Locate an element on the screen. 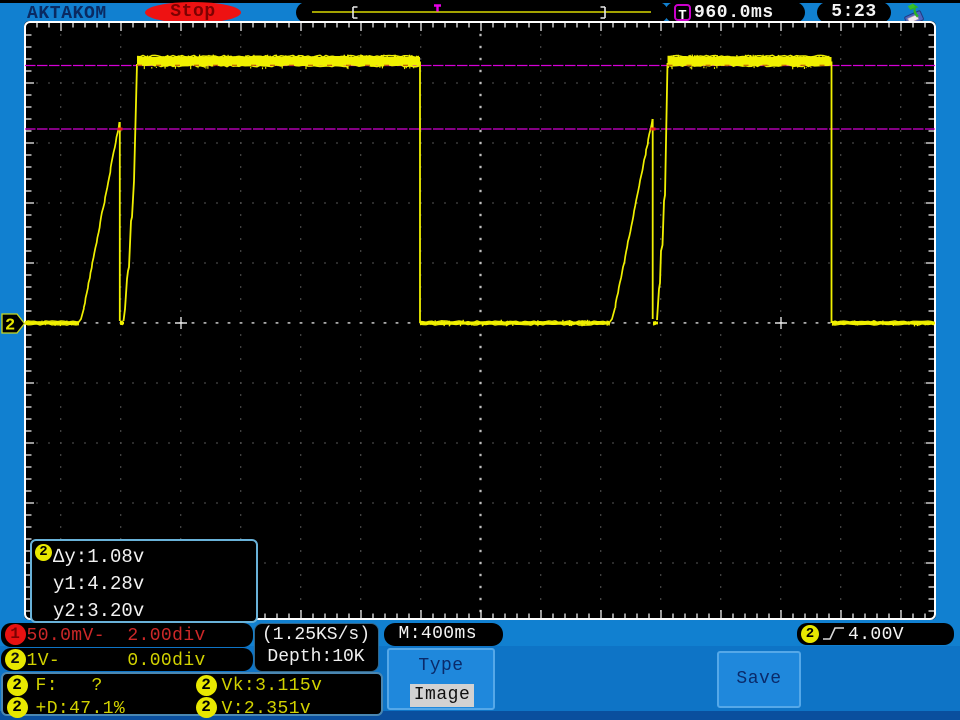  svg-text: 2 is located at coordinates (10, 325).